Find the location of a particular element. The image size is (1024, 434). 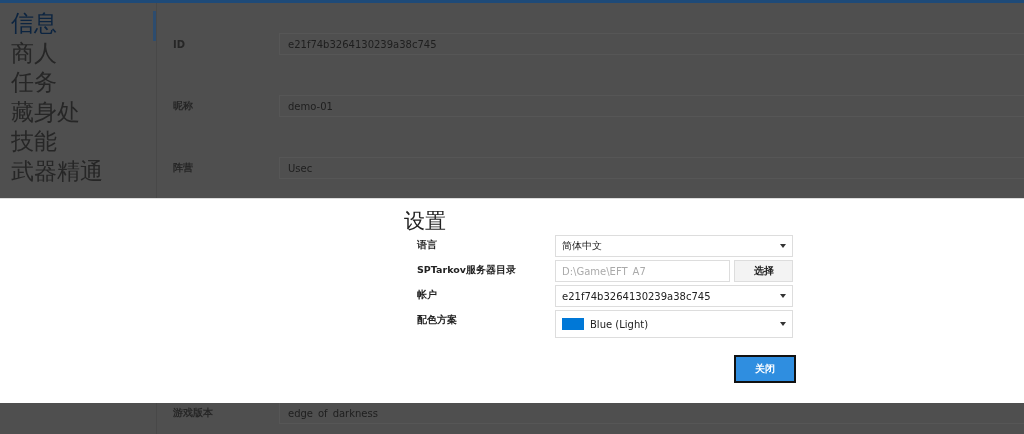

field-label: 语言 is located at coordinates (427, 245).